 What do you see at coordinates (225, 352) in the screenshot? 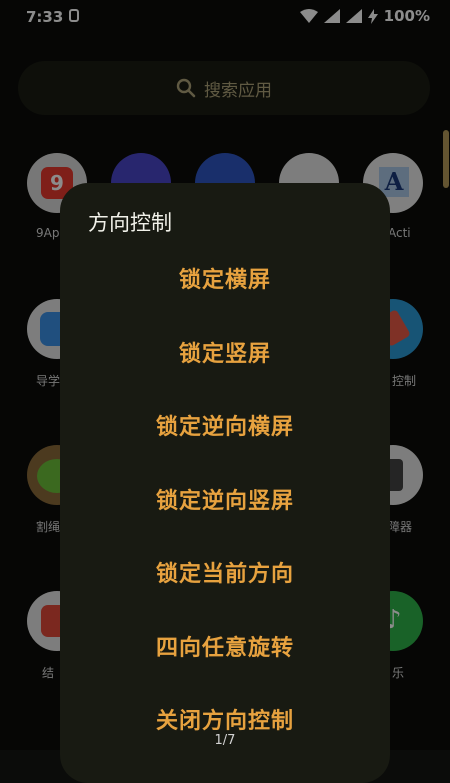
I see `option-lock-portrait: 锁定竖屏` at bounding box center [225, 352].